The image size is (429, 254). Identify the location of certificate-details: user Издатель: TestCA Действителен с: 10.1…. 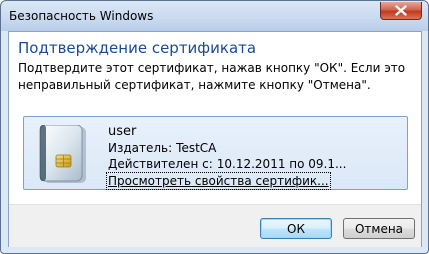
(226, 157).